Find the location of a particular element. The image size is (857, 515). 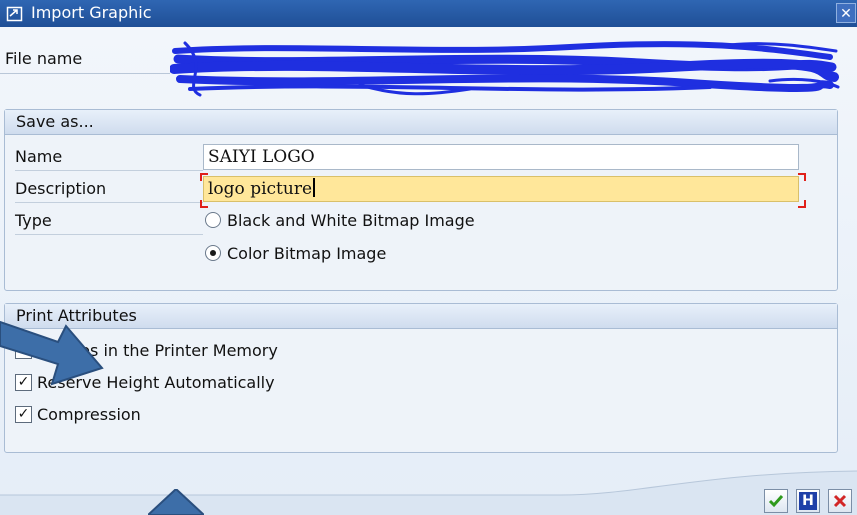

close-window-button: ✕ is located at coordinates (846, 13).